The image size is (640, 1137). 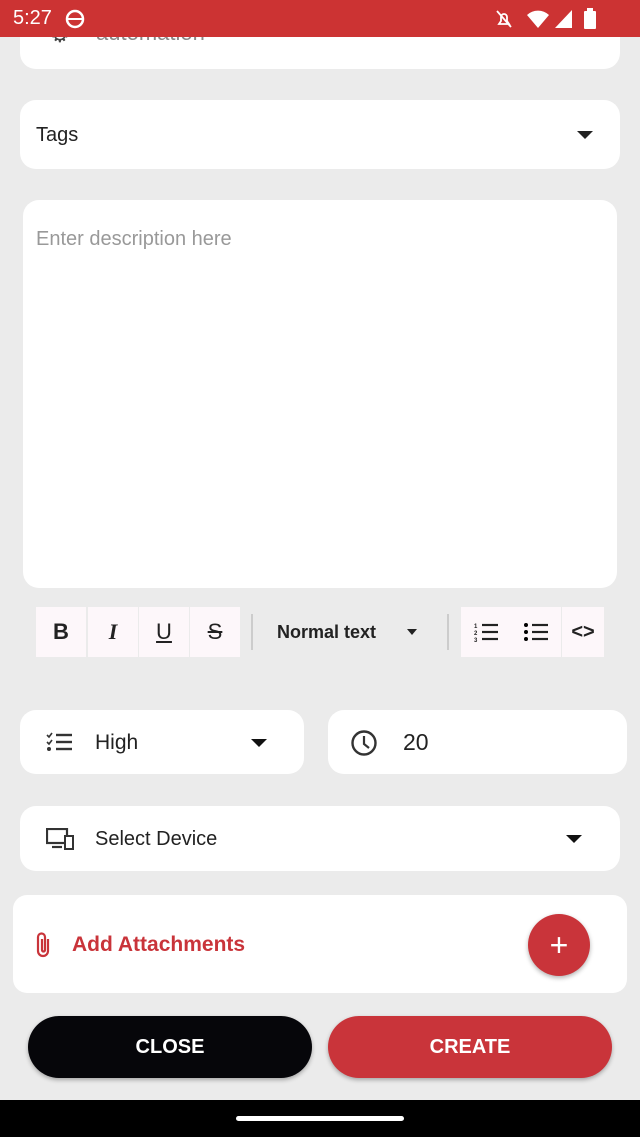 What do you see at coordinates (159, 944) in the screenshot?
I see `add-attachments-label: Add Attachments` at bounding box center [159, 944].